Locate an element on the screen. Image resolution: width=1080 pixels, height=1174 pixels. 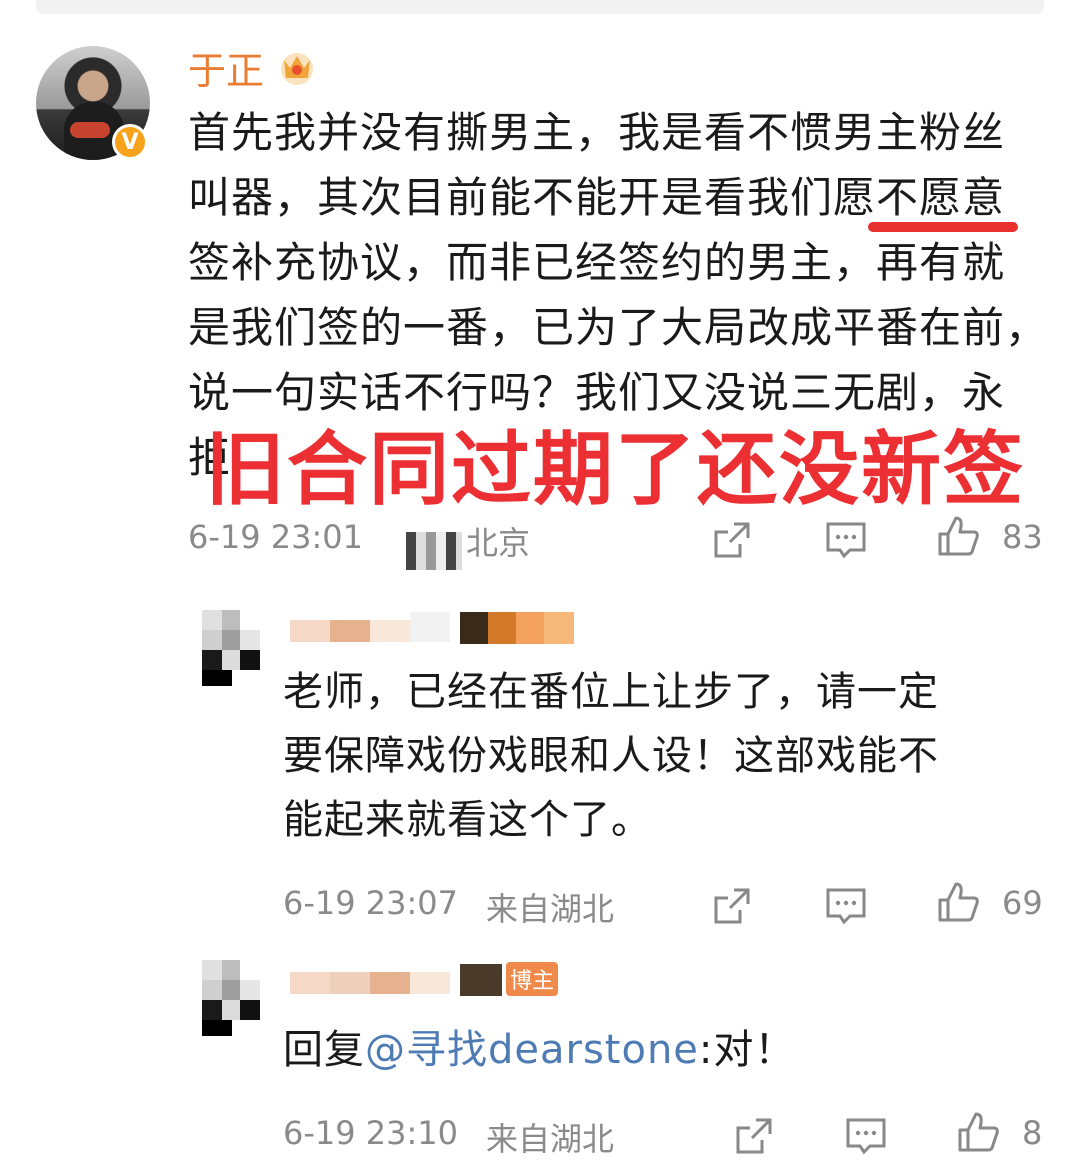
like-count: 83 is located at coordinates (1022, 537).